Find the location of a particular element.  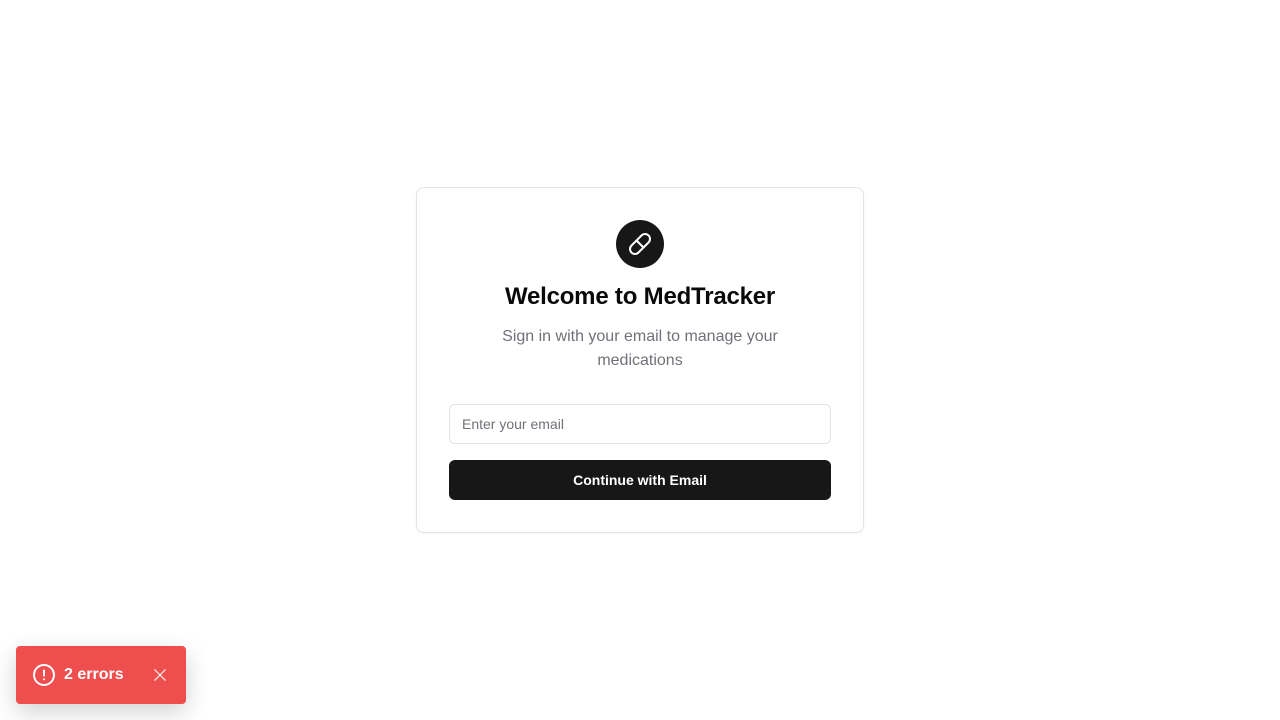

app-logo is located at coordinates (640, 244).